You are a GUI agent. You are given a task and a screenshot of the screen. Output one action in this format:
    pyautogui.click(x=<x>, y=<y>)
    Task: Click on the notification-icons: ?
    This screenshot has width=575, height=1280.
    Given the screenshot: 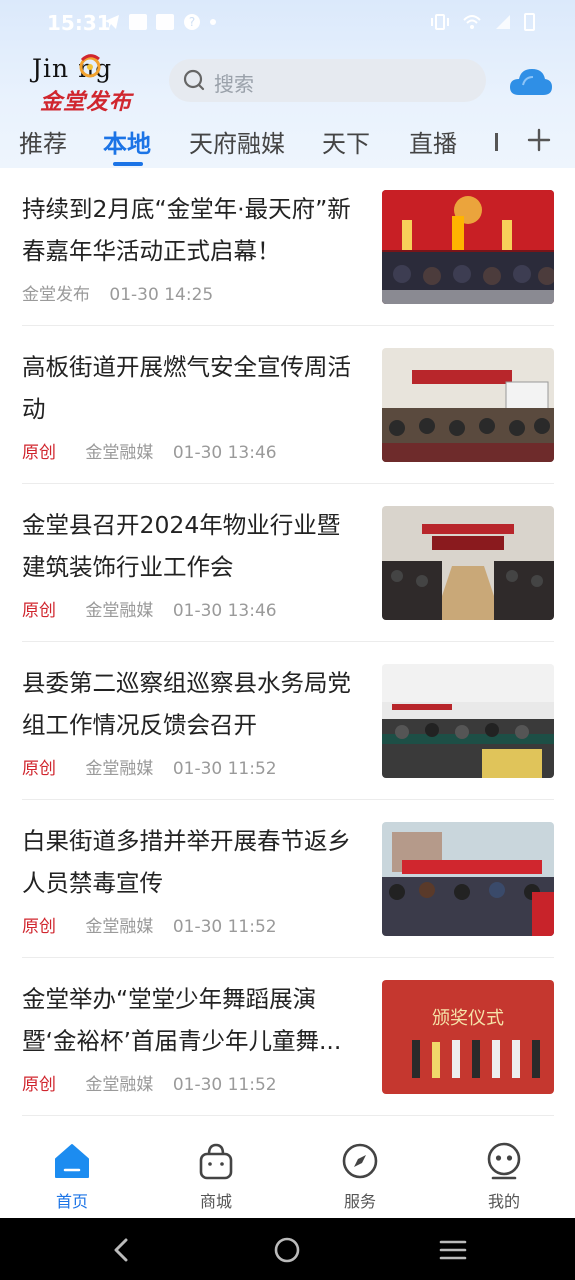 What is the action you would take?
    pyautogui.click(x=160, y=22)
    